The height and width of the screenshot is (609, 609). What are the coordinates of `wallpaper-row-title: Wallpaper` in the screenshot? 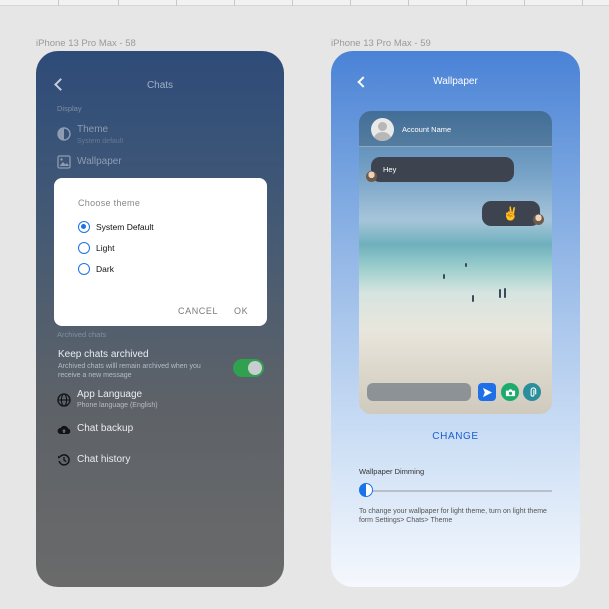 It's located at (99, 161).